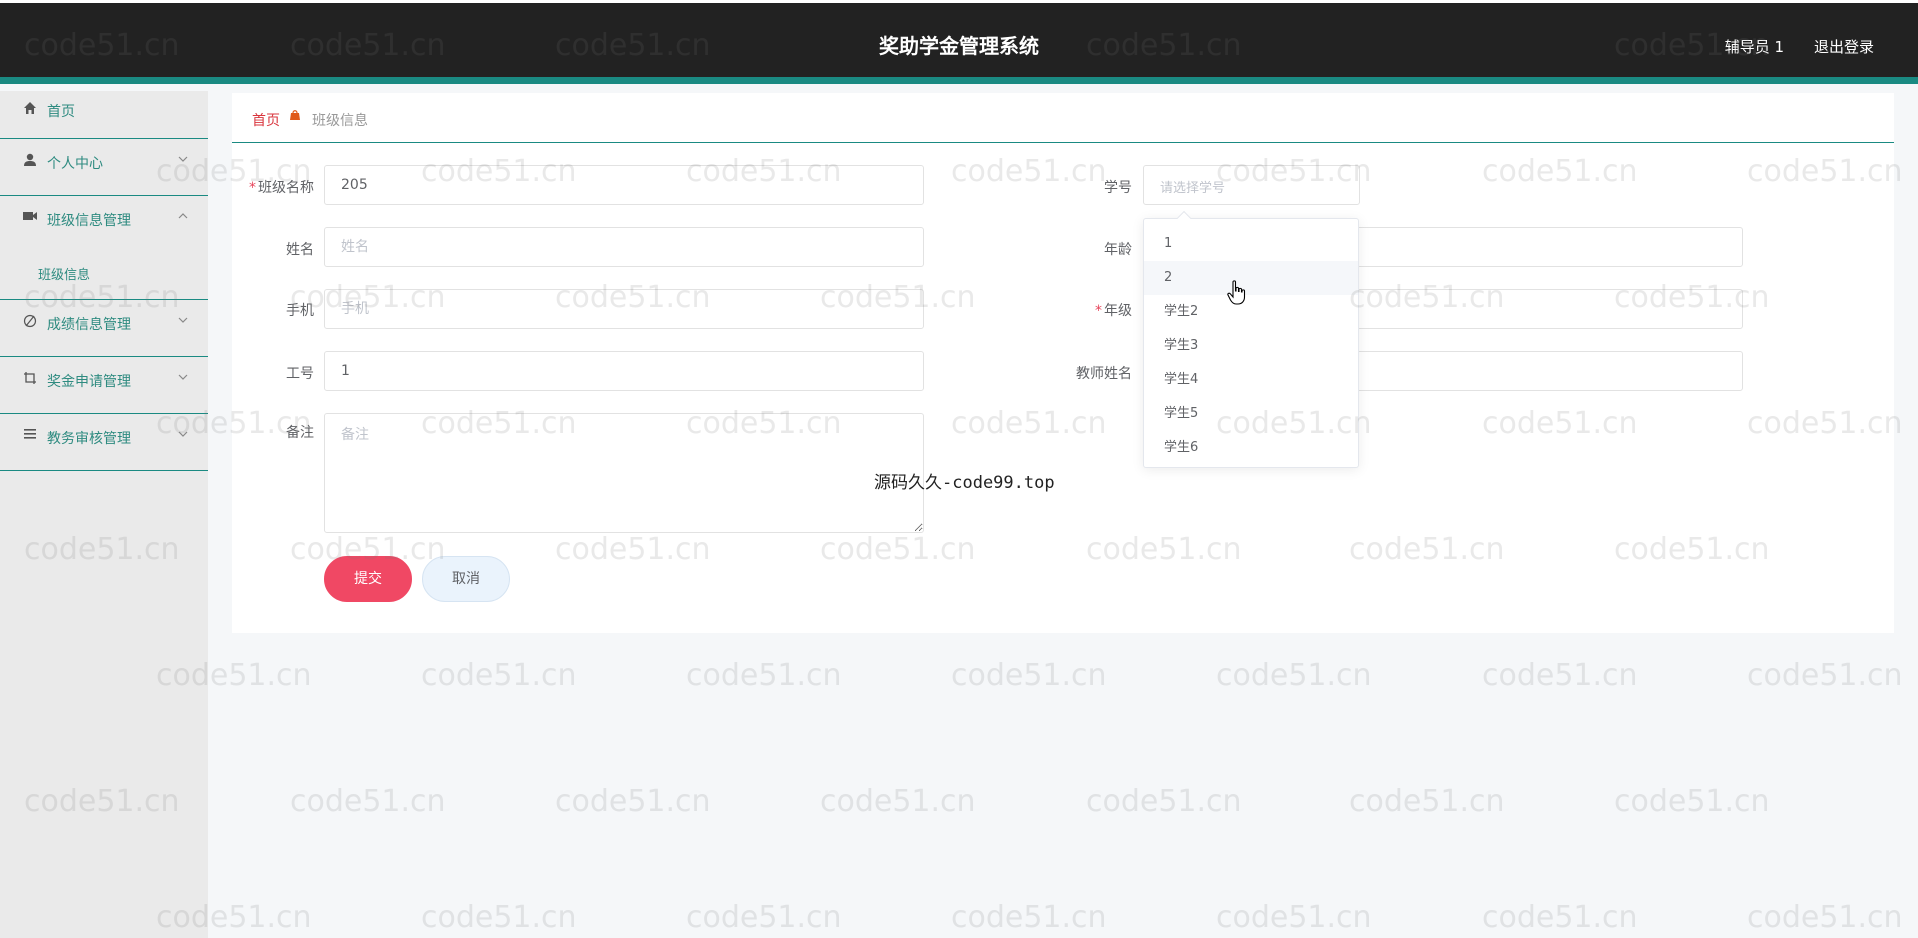 The width and height of the screenshot is (1918, 938). Describe the element at coordinates (266, 120) in the screenshot. I see `breadcrumb-home: 首页` at that location.